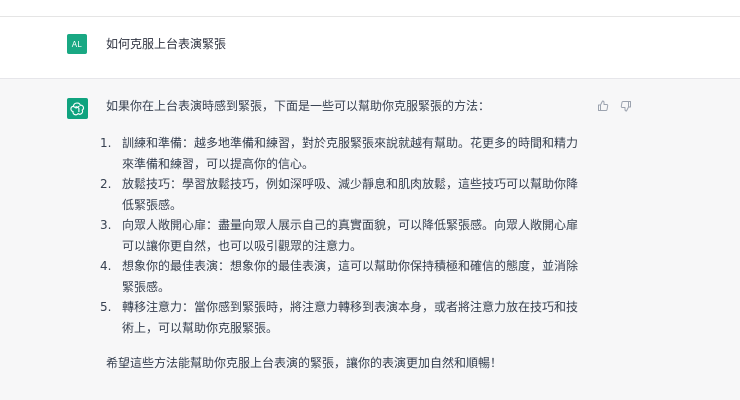 The height and width of the screenshot is (400, 740). What do you see at coordinates (106, 143) in the screenshot?
I see `list-item-number: 1.` at bounding box center [106, 143].